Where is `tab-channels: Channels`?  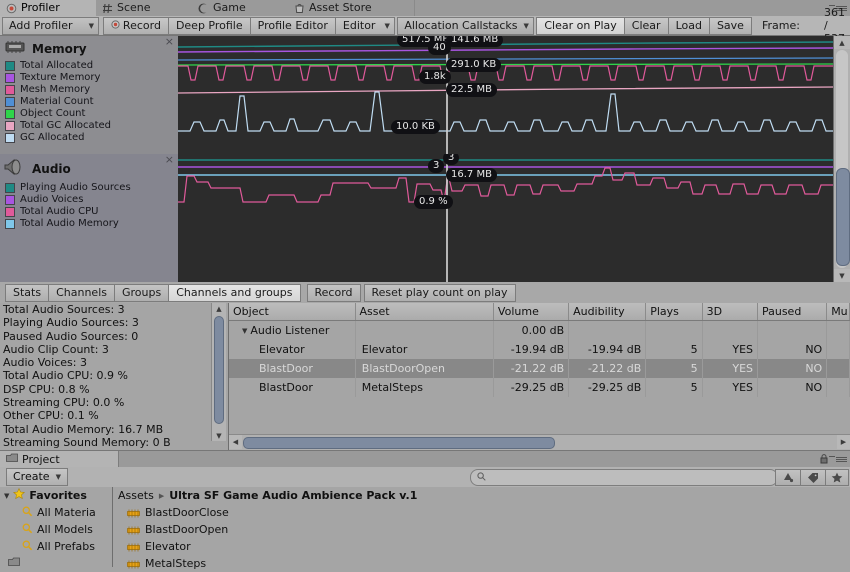
tab-channels: Channels is located at coordinates (82, 292).